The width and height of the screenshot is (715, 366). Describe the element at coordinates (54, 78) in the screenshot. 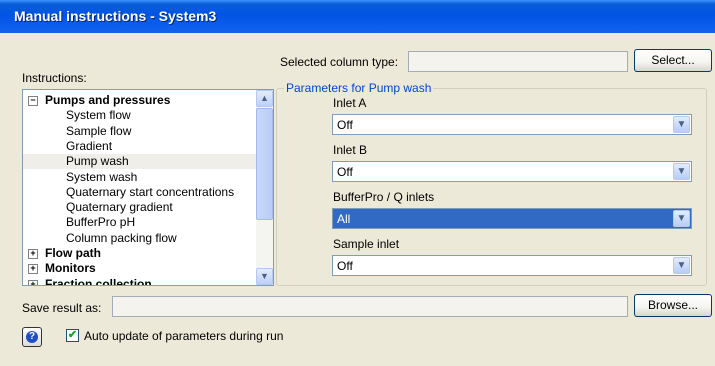

I see `instructions-label: Instructions:` at that location.